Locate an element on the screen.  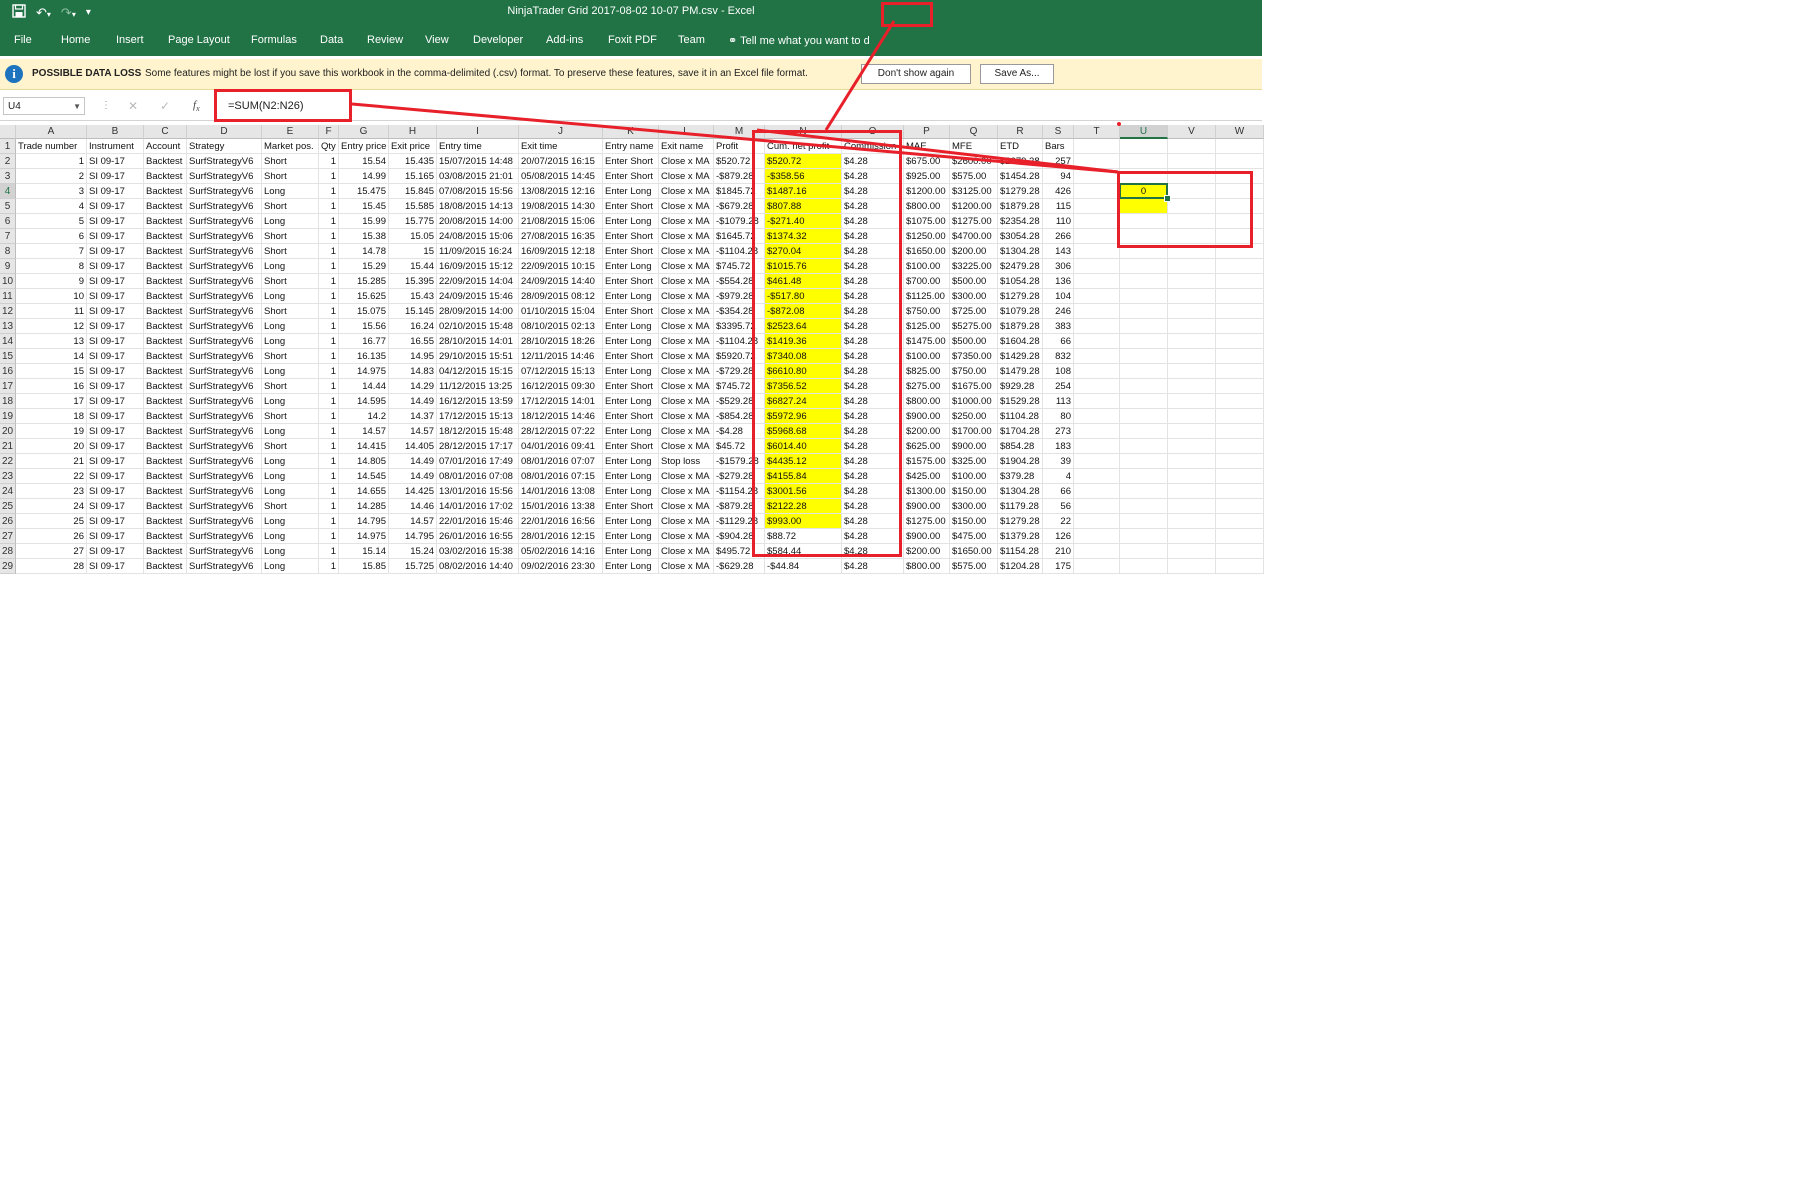
annotation-arrow-formula is located at coordinates (735, 138).